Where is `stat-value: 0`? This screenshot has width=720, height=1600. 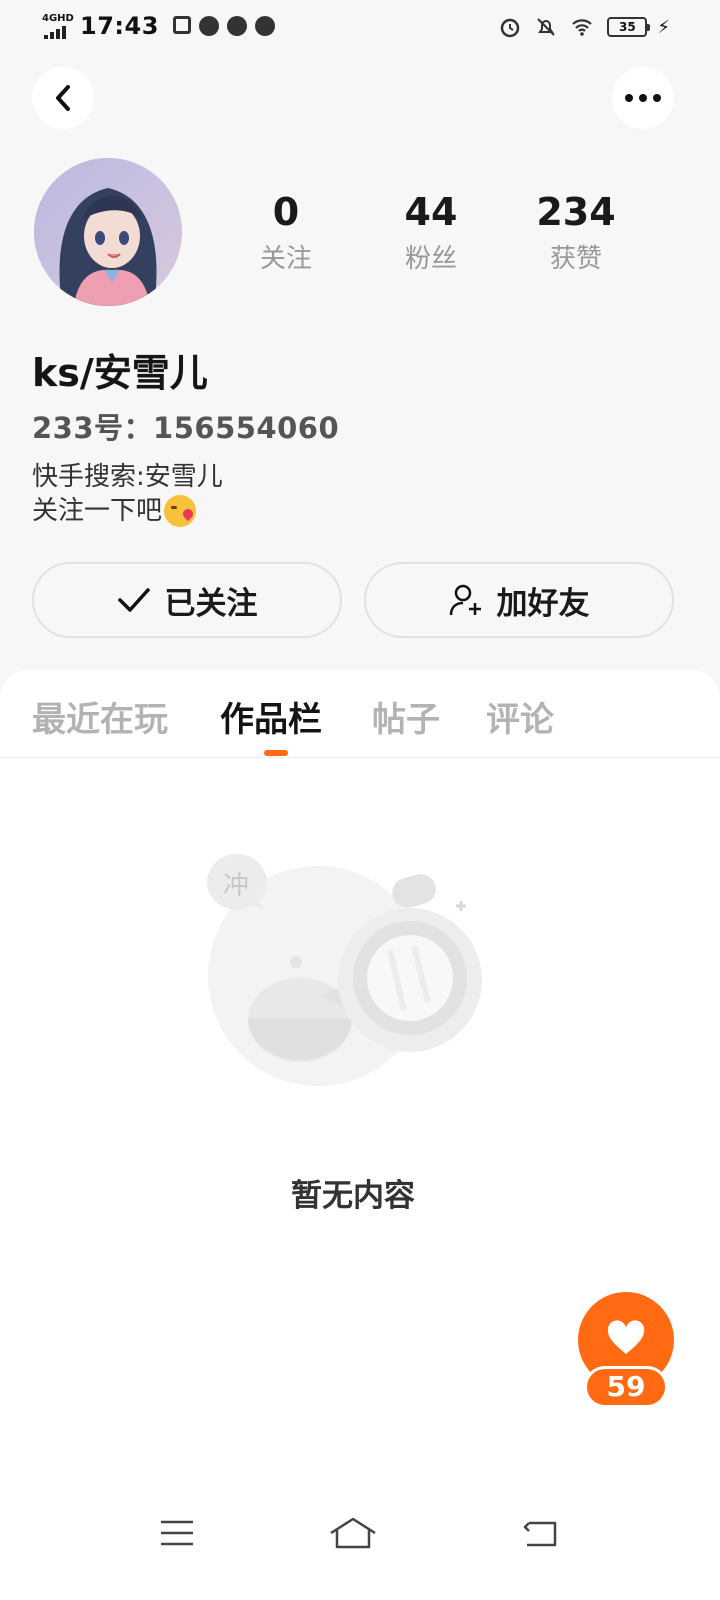 stat-value: 0 is located at coordinates (286, 212).